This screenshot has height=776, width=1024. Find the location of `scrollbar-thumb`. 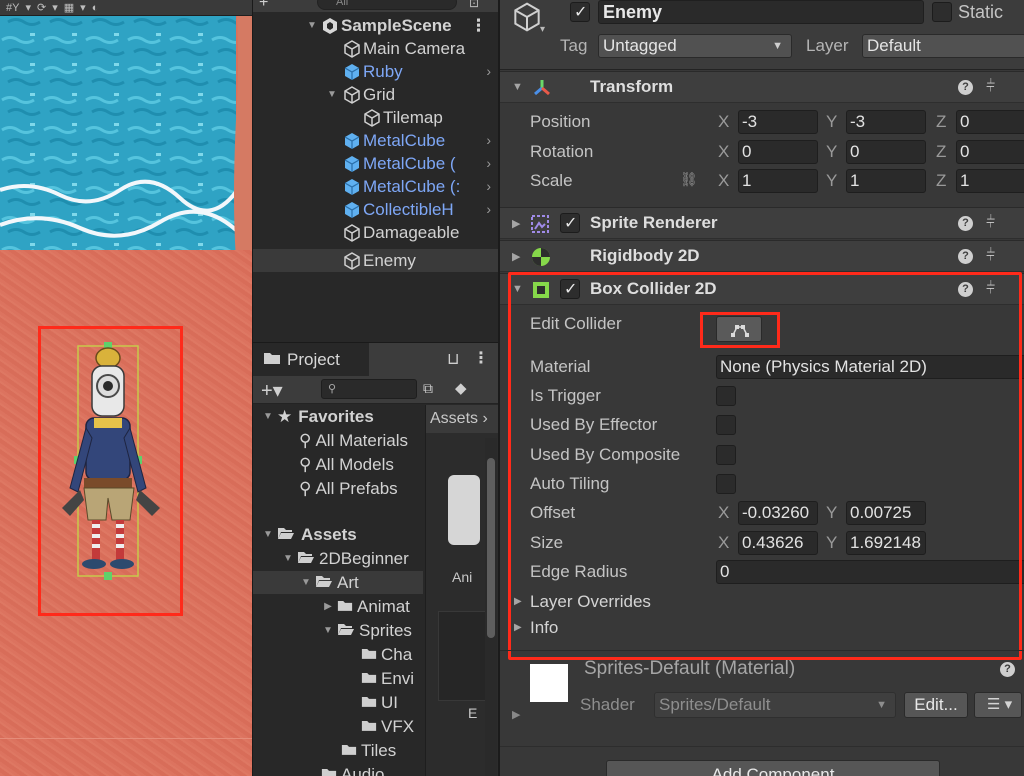

scrollbar-thumb is located at coordinates (491, 548).